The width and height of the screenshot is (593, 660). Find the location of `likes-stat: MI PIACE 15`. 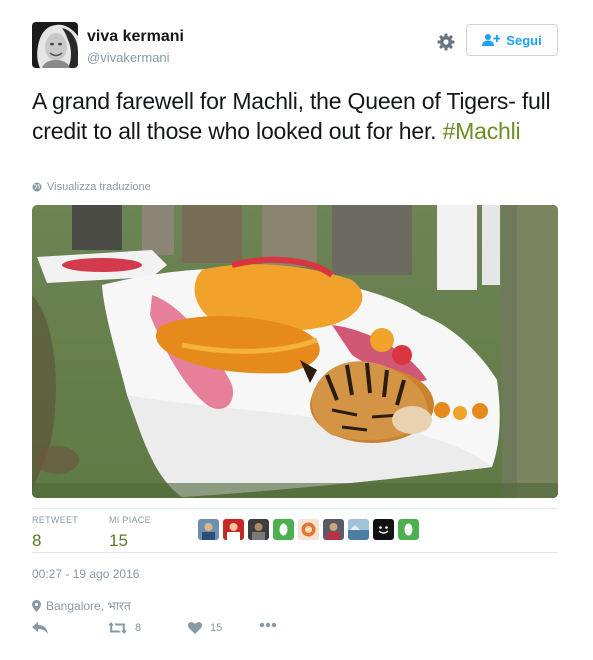

likes-stat: MI PIACE 15 is located at coordinates (130, 533).